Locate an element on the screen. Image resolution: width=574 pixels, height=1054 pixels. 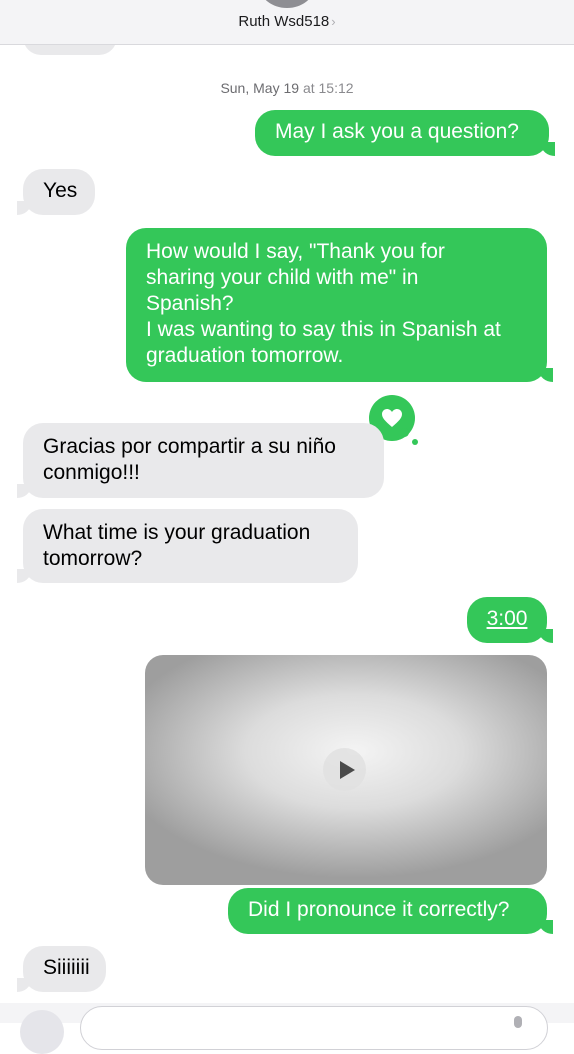
timestamp-day: Sun, May 19 is located at coordinates (260, 88).